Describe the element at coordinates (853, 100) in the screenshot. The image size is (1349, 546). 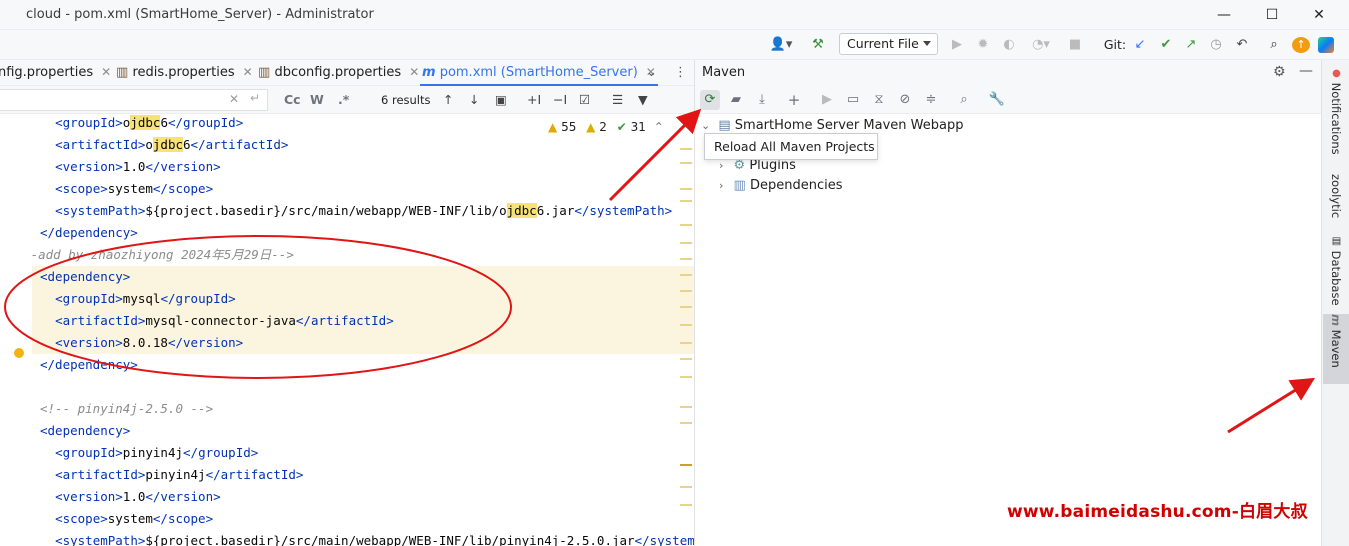
I see `execute-goal-icon: ▭` at that location.